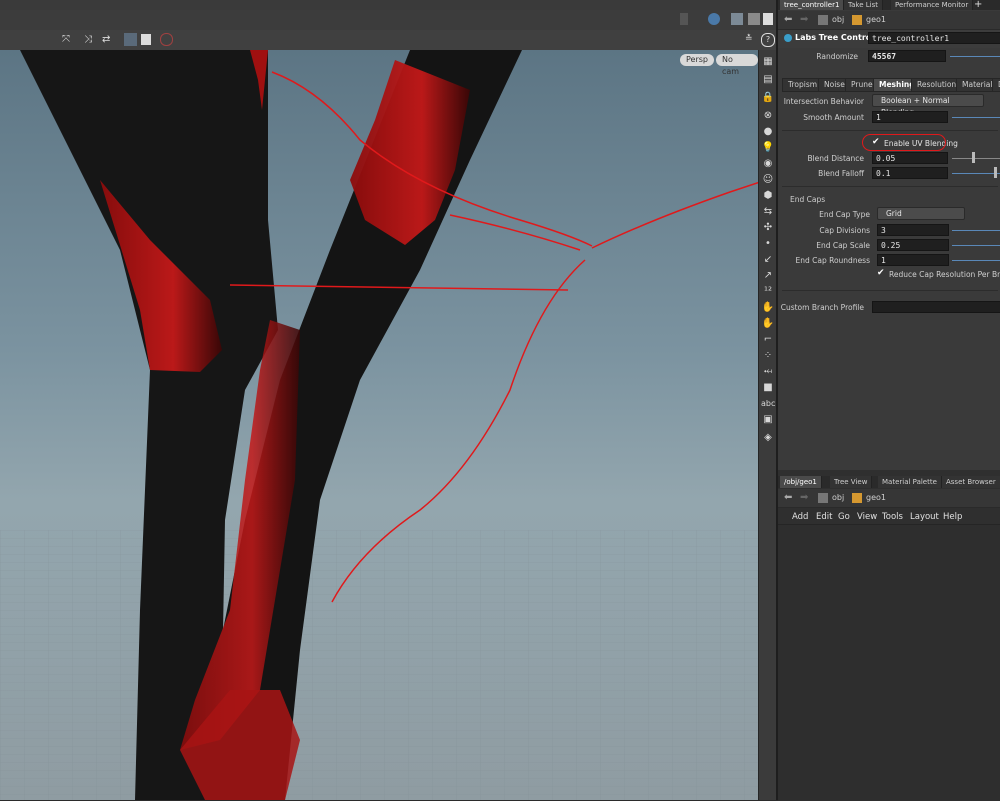  What do you see at coordinates (857, 20) in the screenshot?
I see `geo-icon` at bounding box center [857, 20].